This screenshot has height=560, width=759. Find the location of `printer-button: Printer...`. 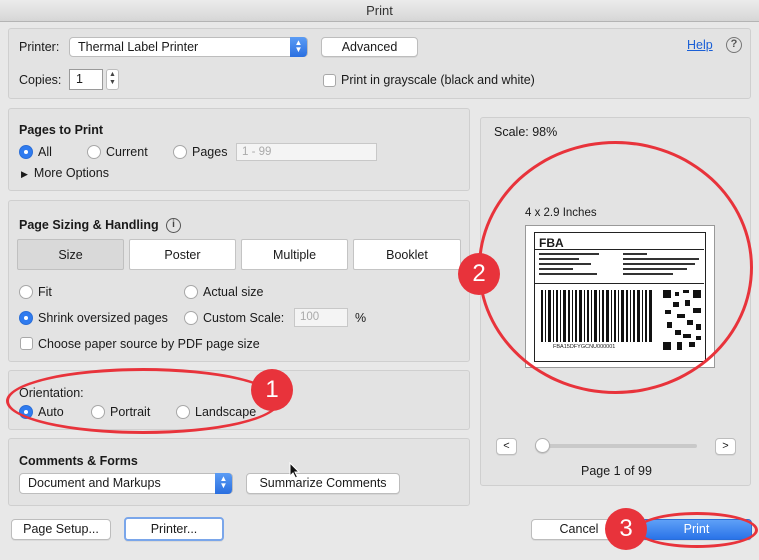

printer-button: Printer... is located at coordinates (174, 529).